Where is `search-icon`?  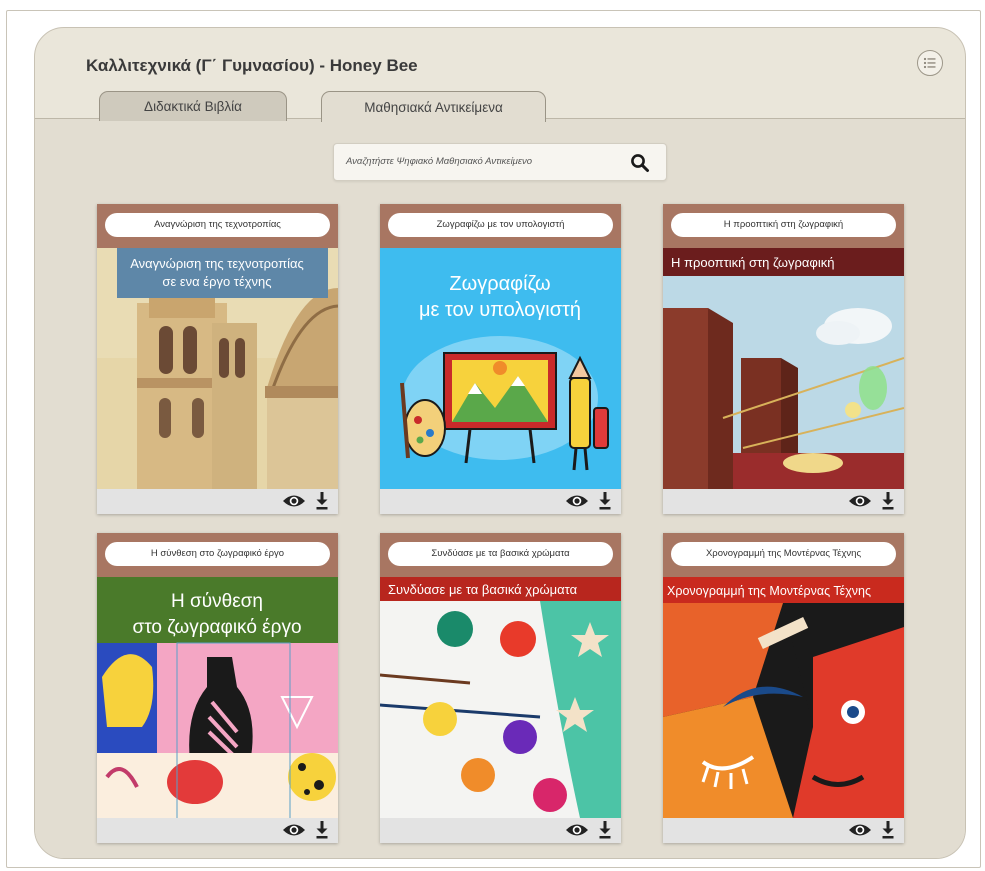 search-icon is located at coordinates (640, 163).